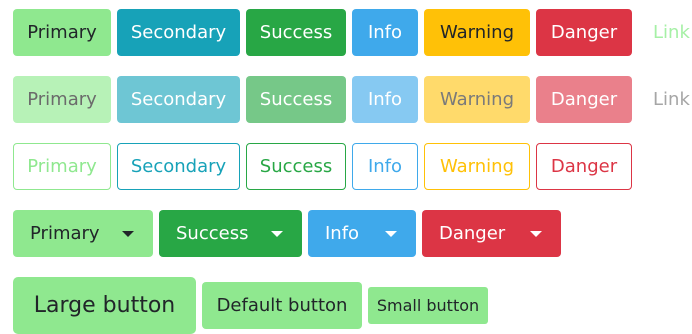 The image size is (692, 334). I want to click on success-dropdown-button: Success, so click(230, 233).